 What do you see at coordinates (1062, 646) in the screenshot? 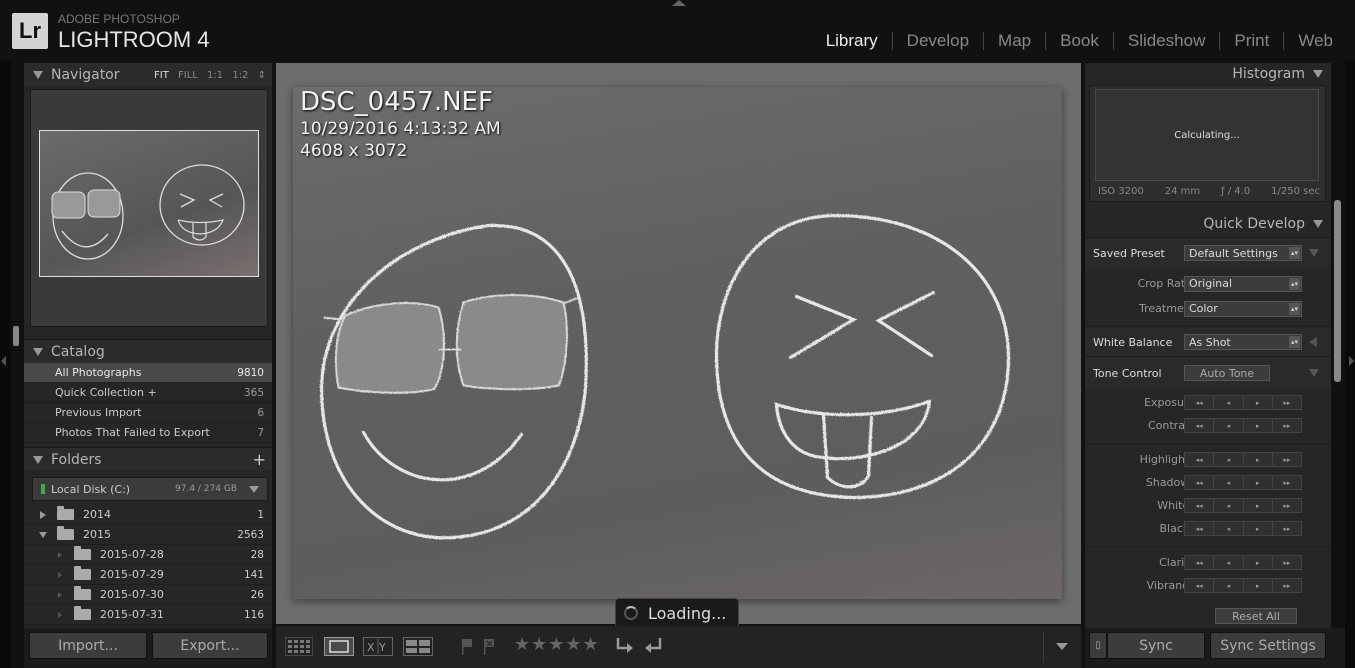
I see `toolbar-menu-chevron-down-icon` at bounding box center [1062, 646].